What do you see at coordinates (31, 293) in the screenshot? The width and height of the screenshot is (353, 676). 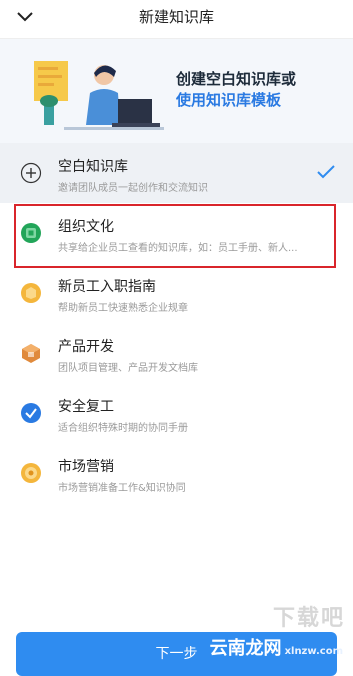 I see `guide-icon` at bounding box center [31, 293].